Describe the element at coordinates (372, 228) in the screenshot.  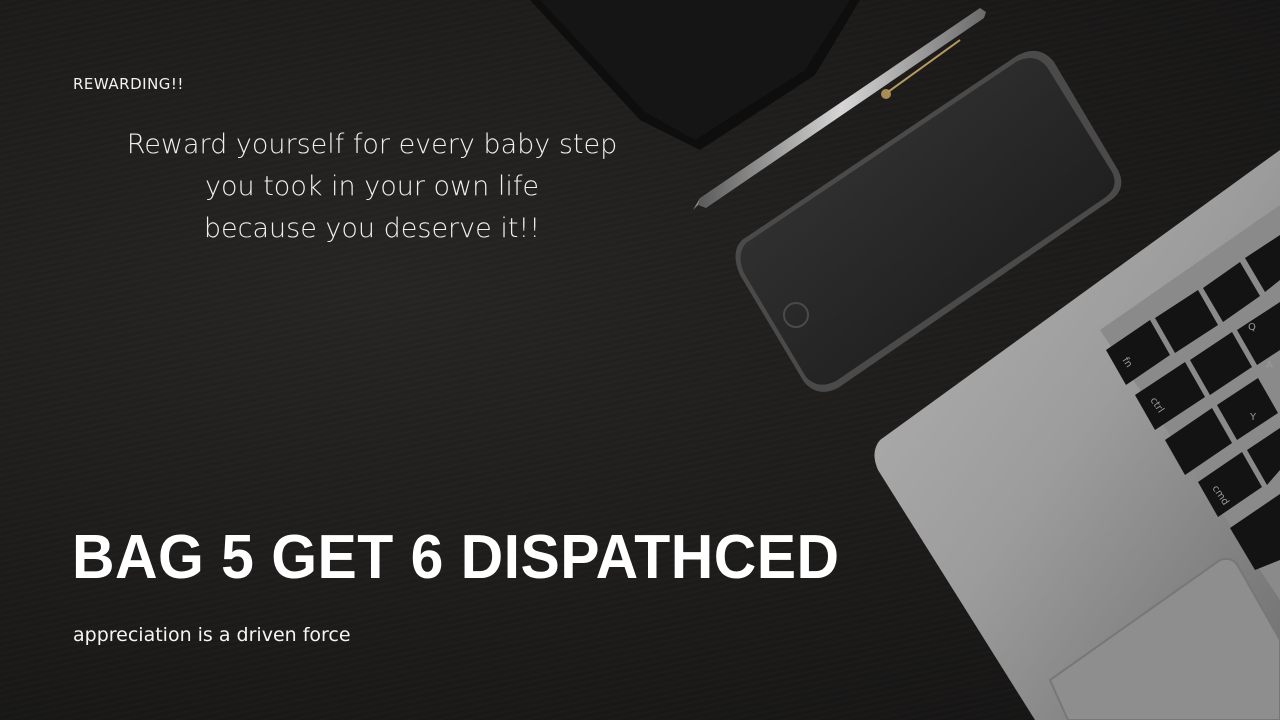
I see `quote-line-3: because you deserve it!!` at that location.